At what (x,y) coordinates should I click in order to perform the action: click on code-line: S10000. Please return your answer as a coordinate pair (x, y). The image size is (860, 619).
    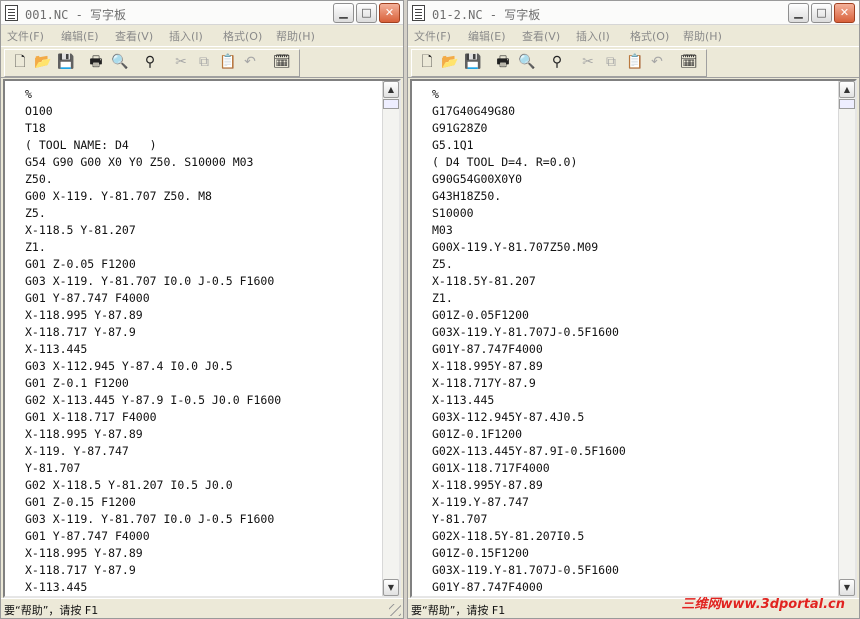
    Looking at the image, I should click on (453, 213).